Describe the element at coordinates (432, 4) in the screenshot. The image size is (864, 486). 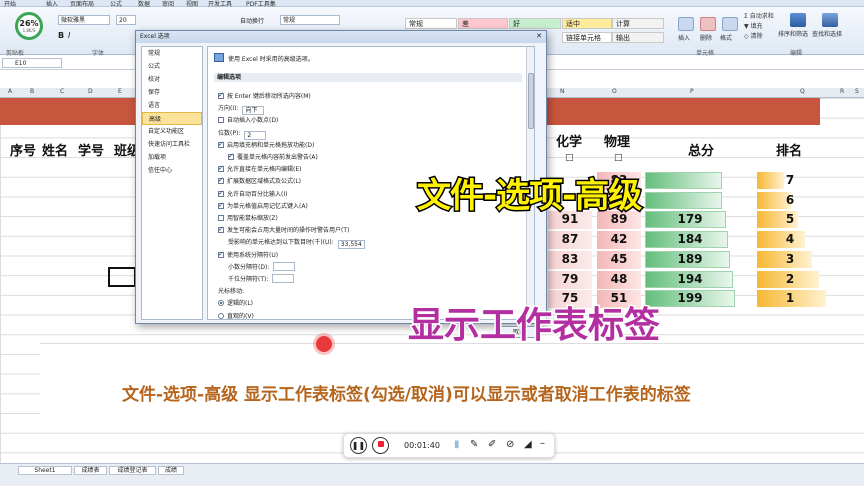
I see `ribbon-tabs: 开始 插入 页面布局 公式 数据 审阅 视图 开发工具 PDF工具集` at that location.